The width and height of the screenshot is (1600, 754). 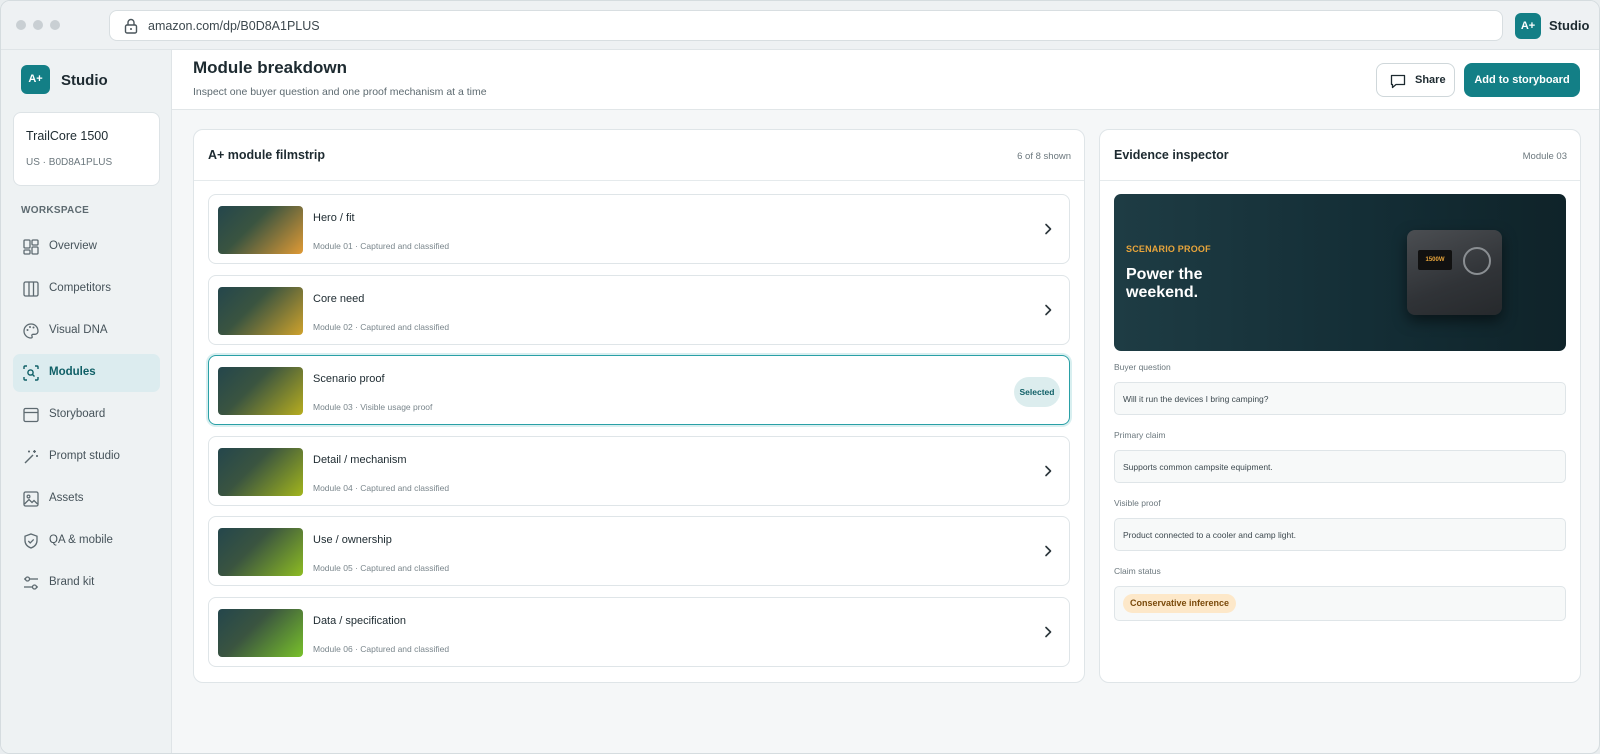 I want to click on add-to-storyboard-button: Add to storyboard, so click(x=1522, y=80).